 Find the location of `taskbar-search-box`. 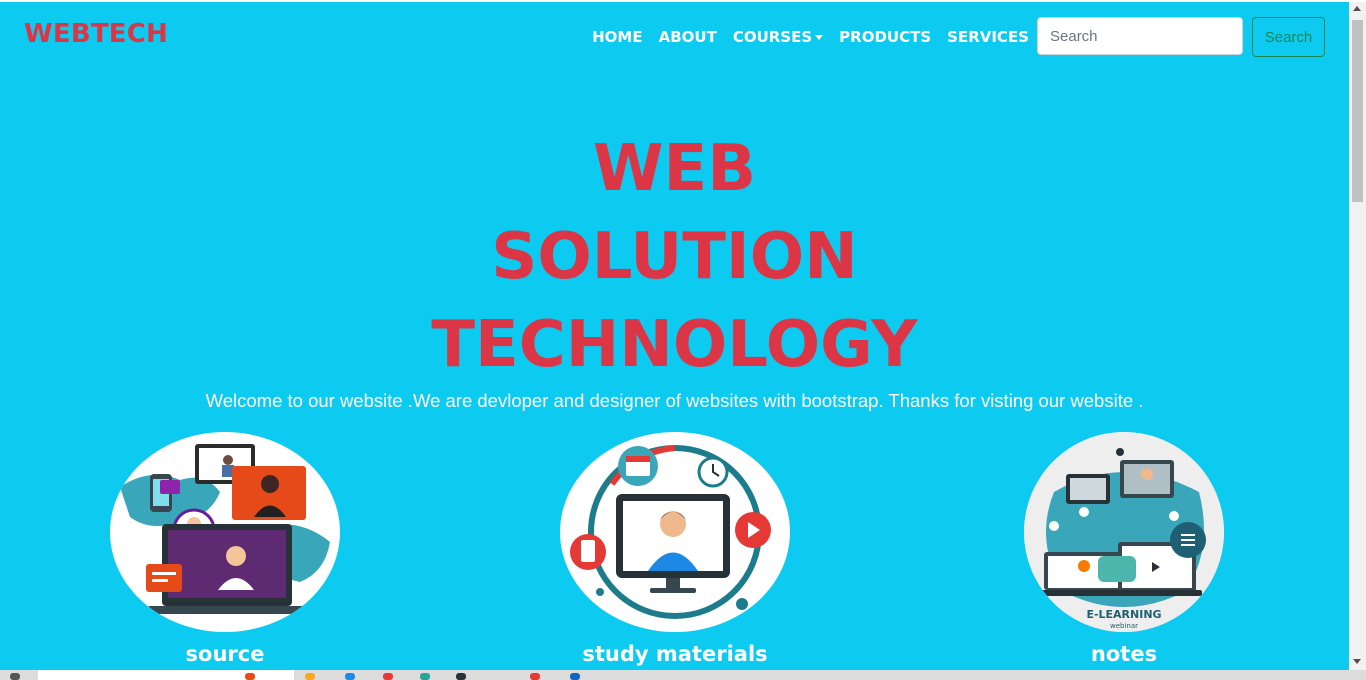

taskbar-search-box is located at coordinates (166, 675).